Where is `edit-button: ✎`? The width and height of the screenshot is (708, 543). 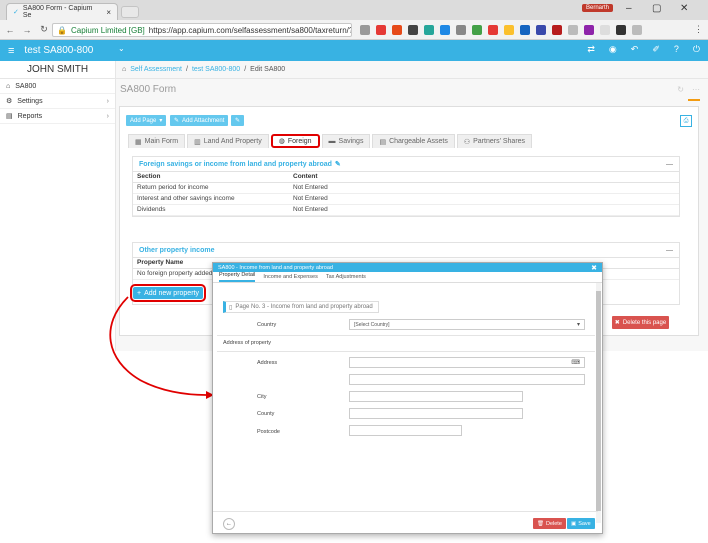 edit-button: ✎ is located at coordinates (238, 120).